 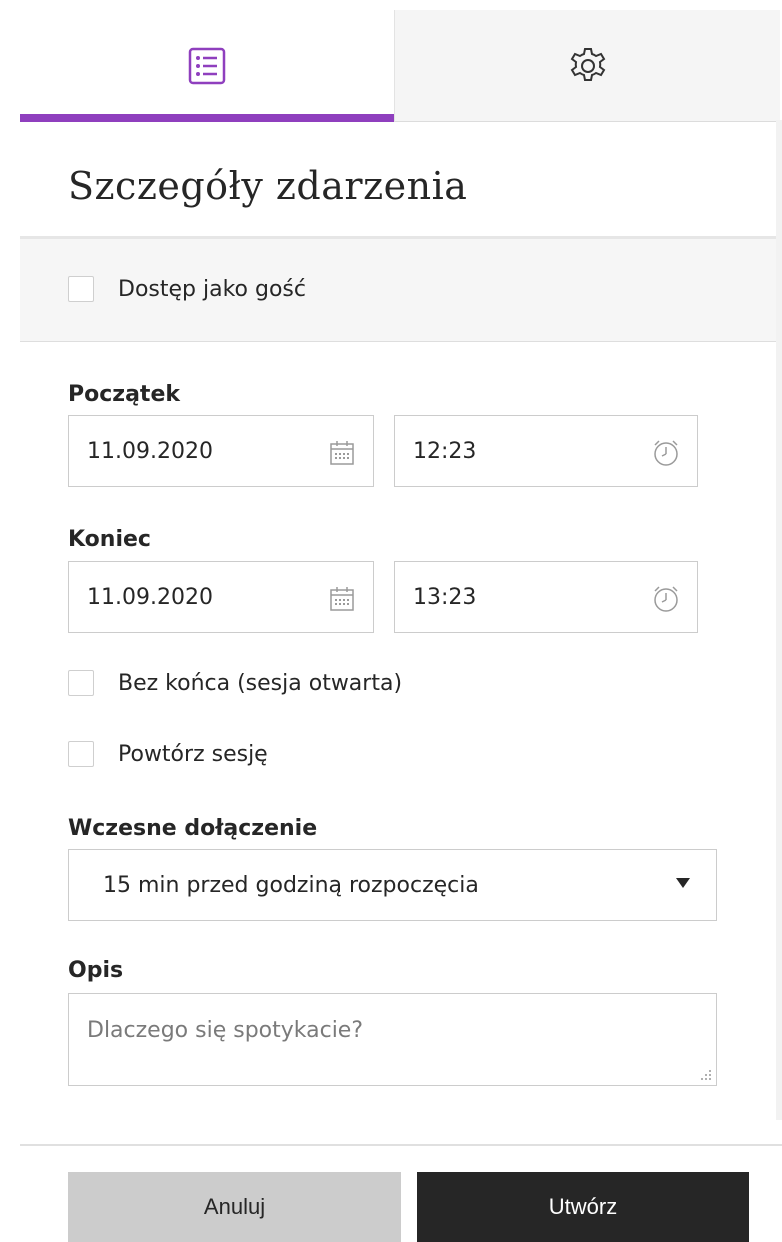 I want to click on guest-access-option: Dostęp jako gość, so click(x=187, y=289).